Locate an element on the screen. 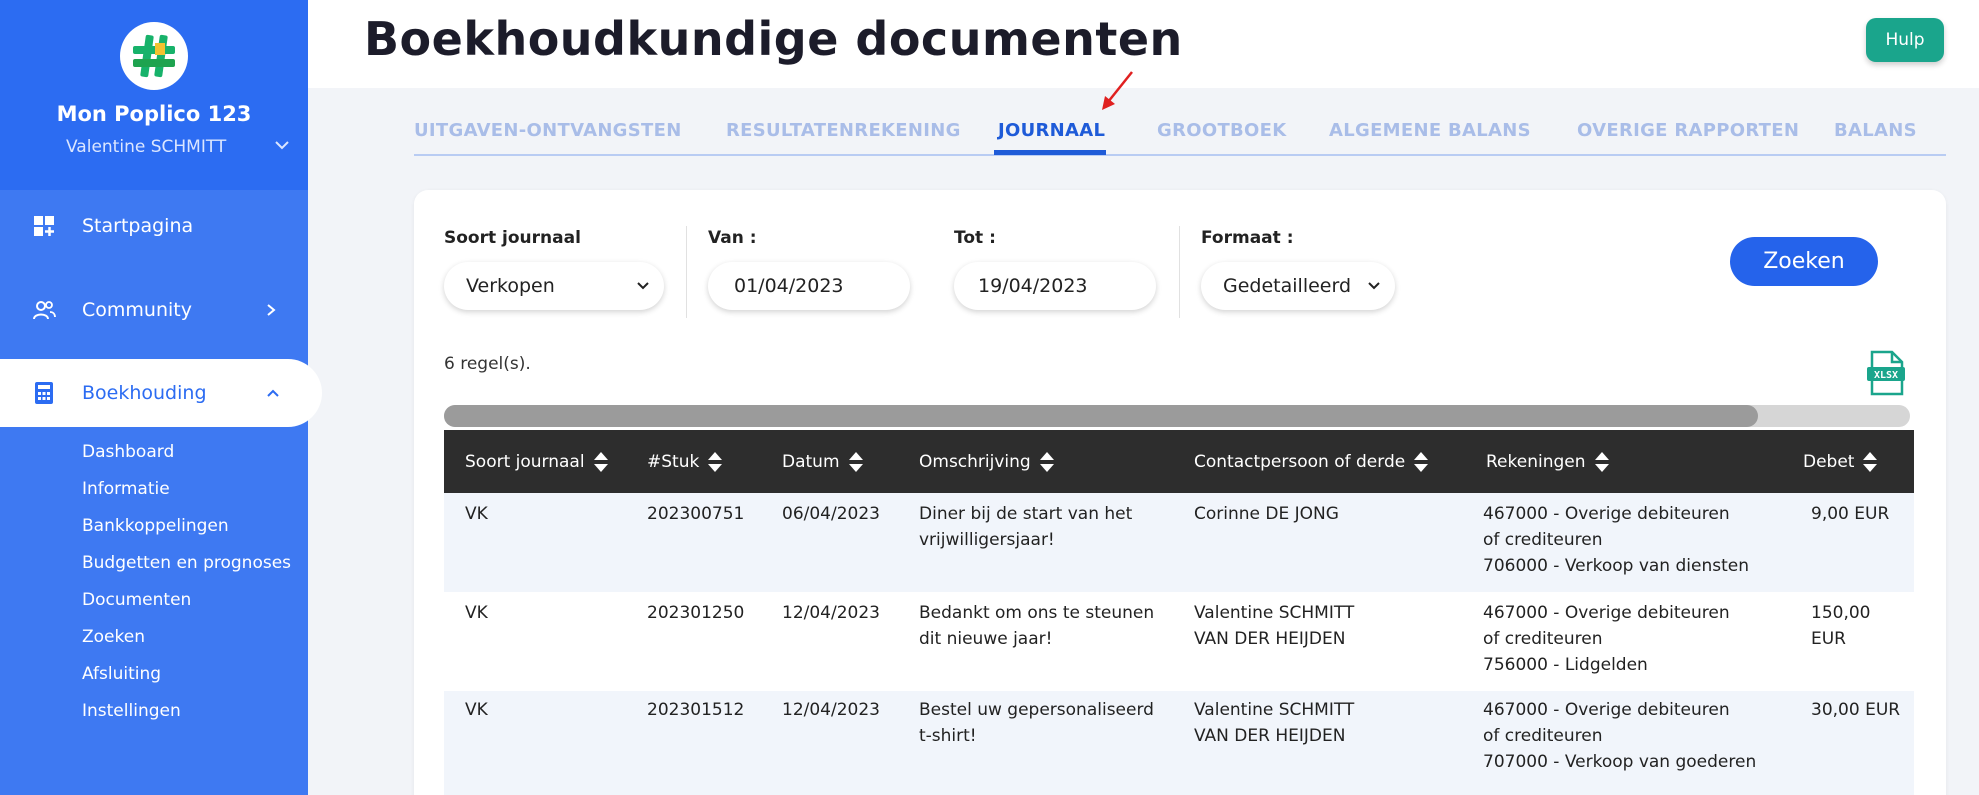 This screenshot has height=795, width=1979. app-logo is located at coordinates (154, 56).